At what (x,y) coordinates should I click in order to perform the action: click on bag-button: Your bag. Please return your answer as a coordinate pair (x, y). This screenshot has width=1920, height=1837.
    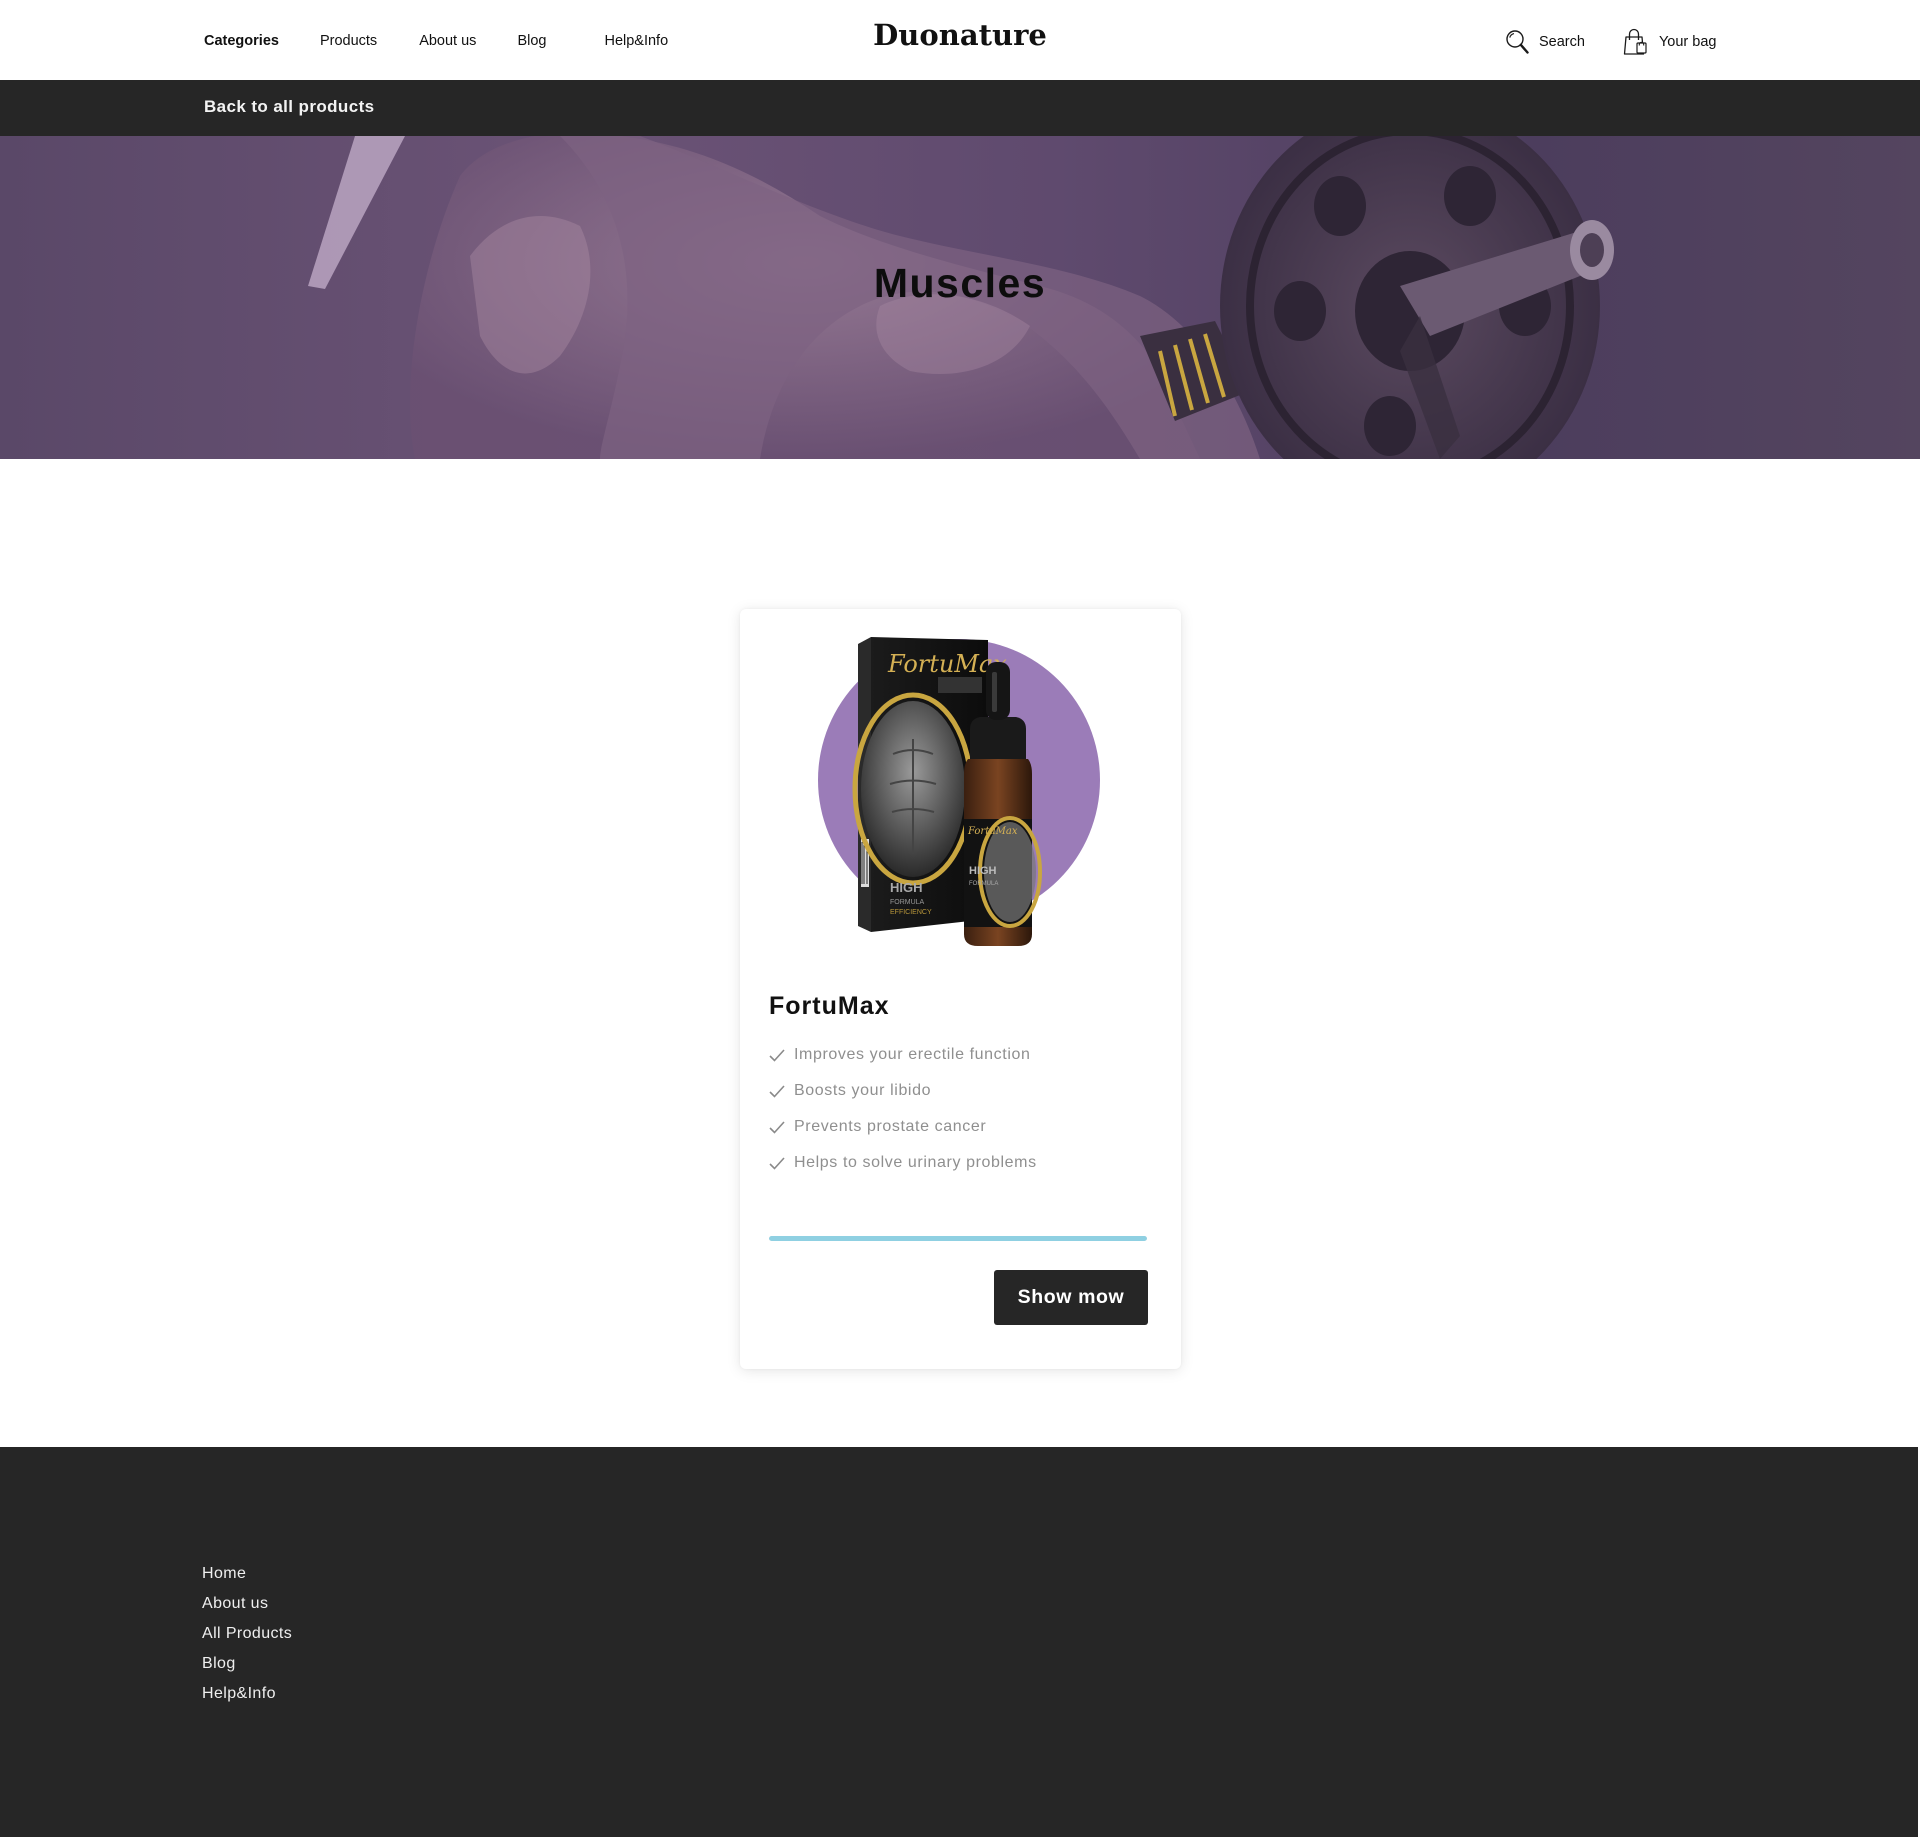
    Looking at the image, I should click on (1670, 42).